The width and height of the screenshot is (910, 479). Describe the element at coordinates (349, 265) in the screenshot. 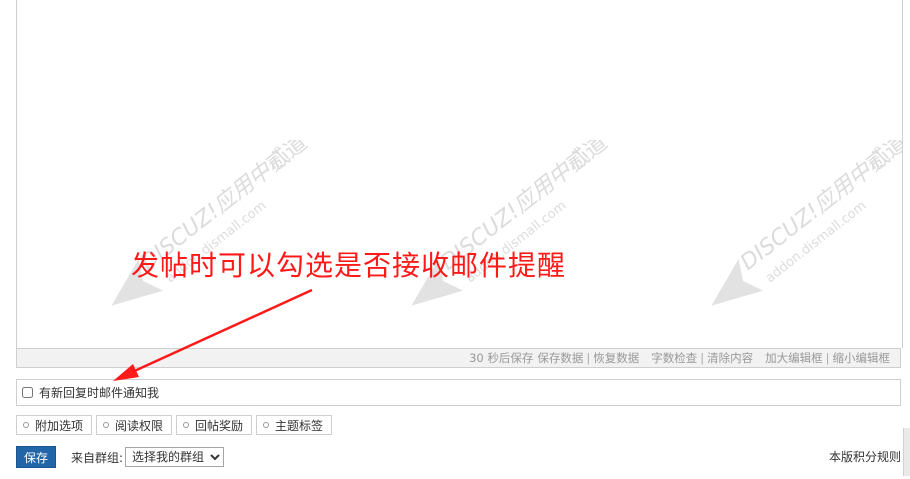

I see `annotation-text: 发帖时可以勾选是否接收邮件提醒` at that location.